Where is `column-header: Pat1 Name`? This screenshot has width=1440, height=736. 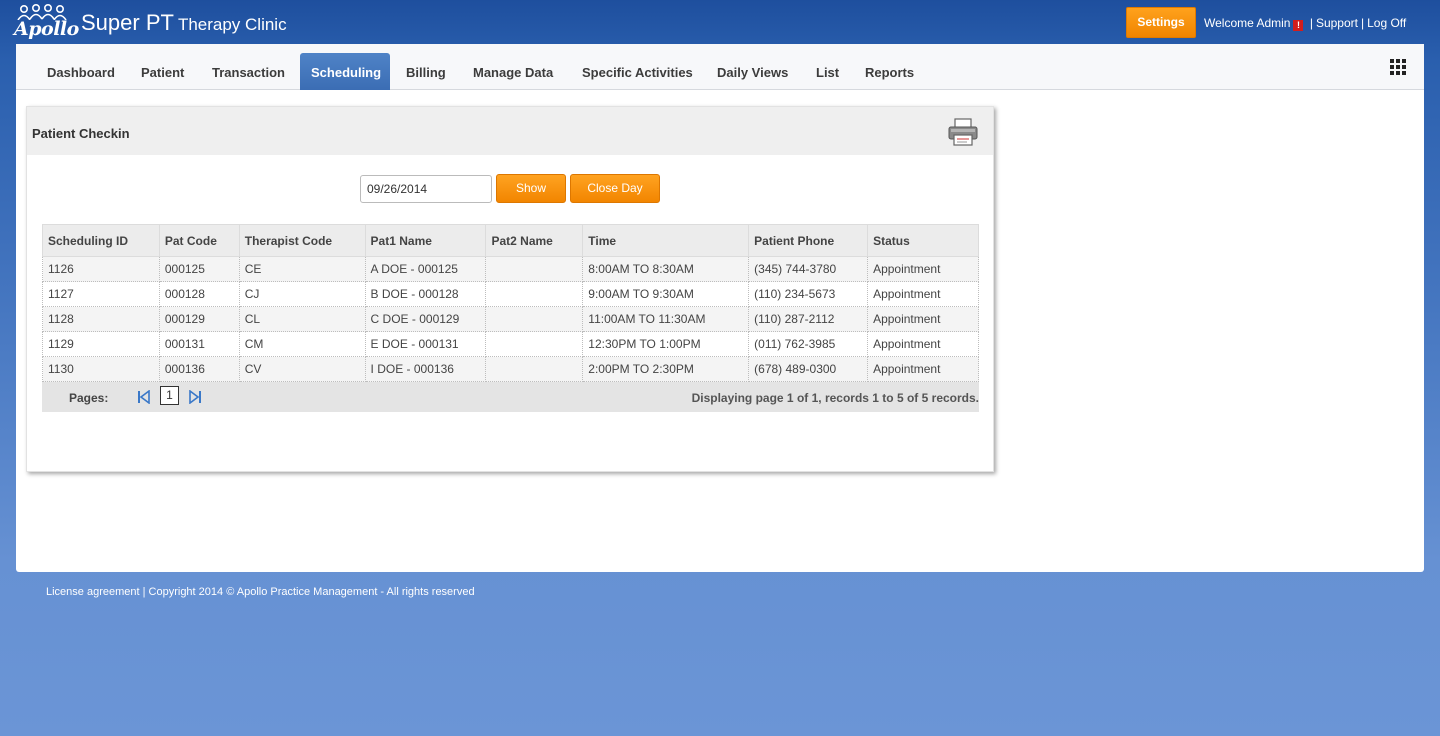
column-header: Pat1 Name is located at coordinates (425, 240).